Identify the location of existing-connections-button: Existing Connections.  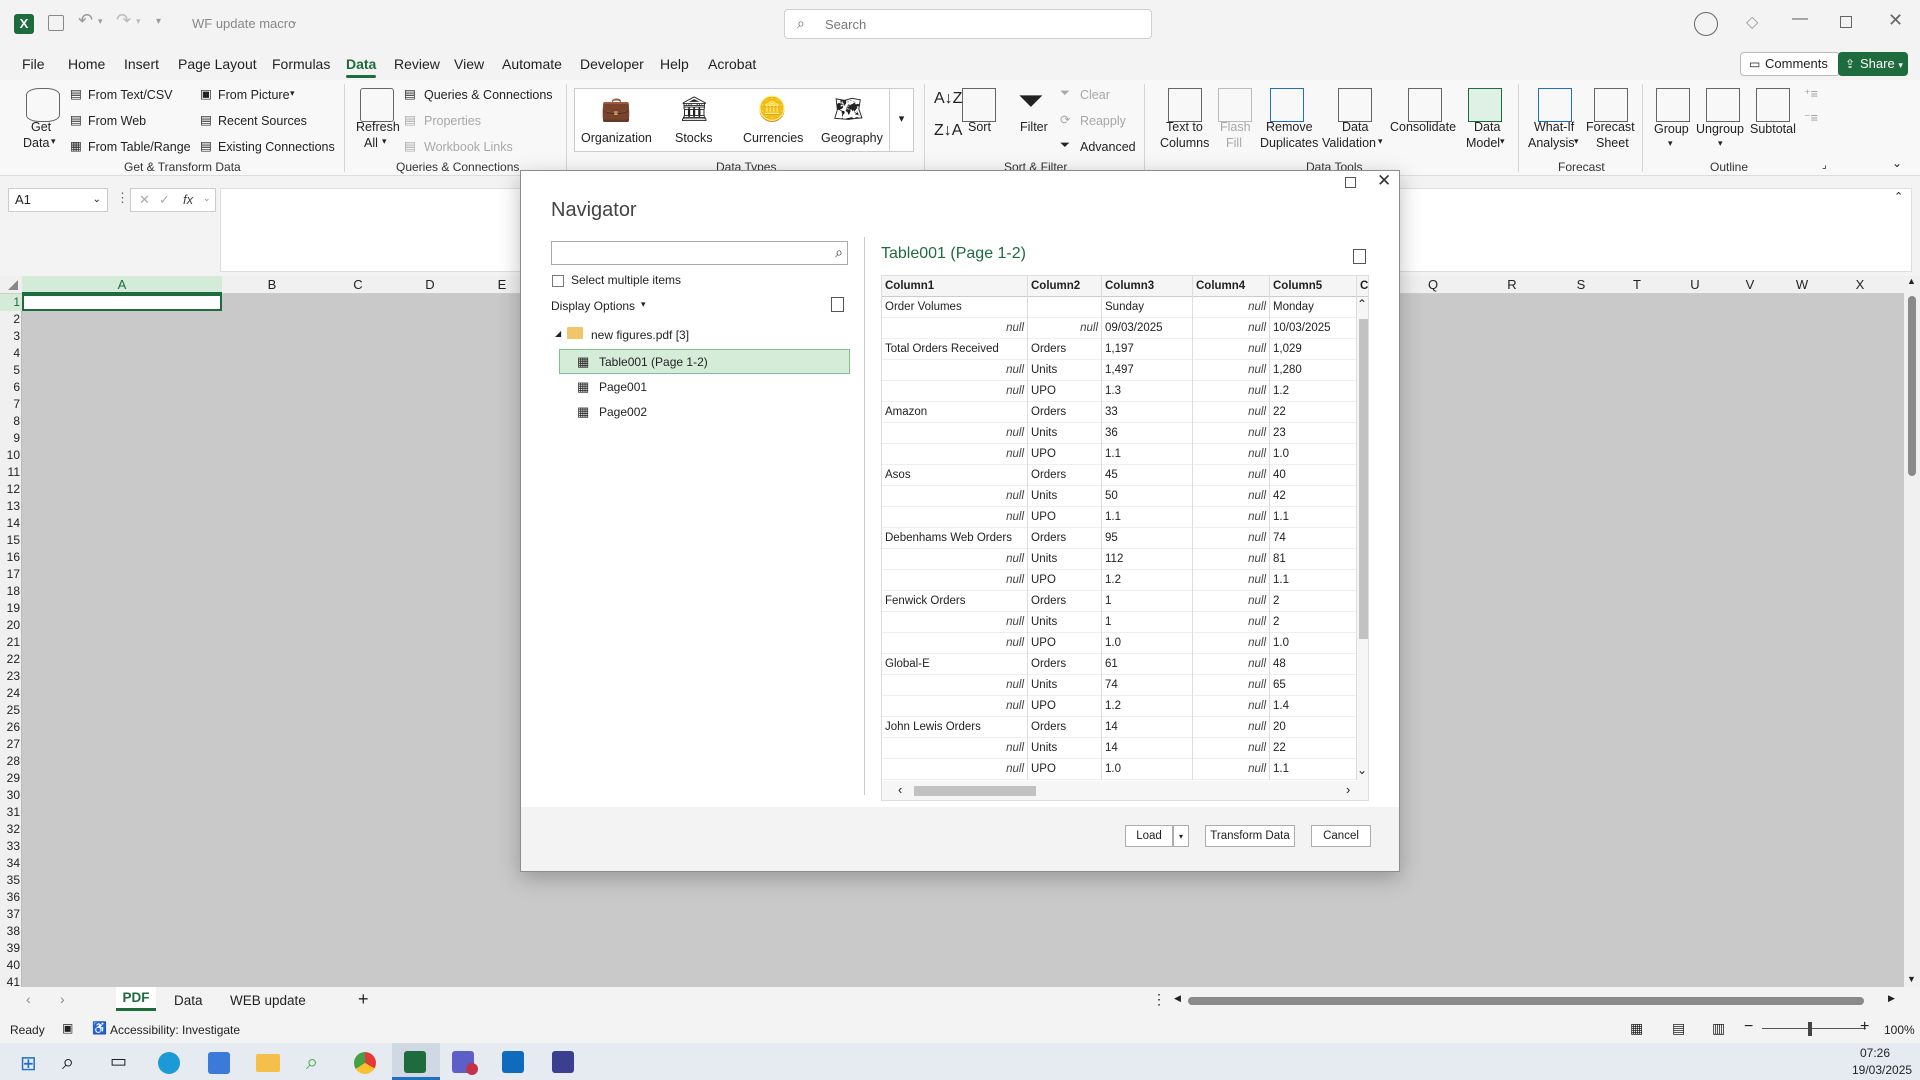
(276, 147).